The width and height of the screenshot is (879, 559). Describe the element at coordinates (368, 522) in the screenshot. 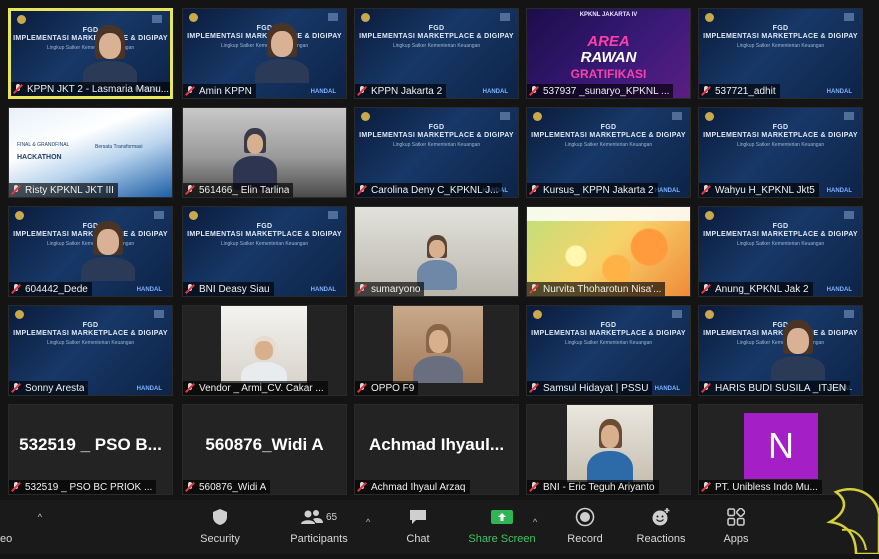

I see `participants-options-chevron-icon: ^` at that location.